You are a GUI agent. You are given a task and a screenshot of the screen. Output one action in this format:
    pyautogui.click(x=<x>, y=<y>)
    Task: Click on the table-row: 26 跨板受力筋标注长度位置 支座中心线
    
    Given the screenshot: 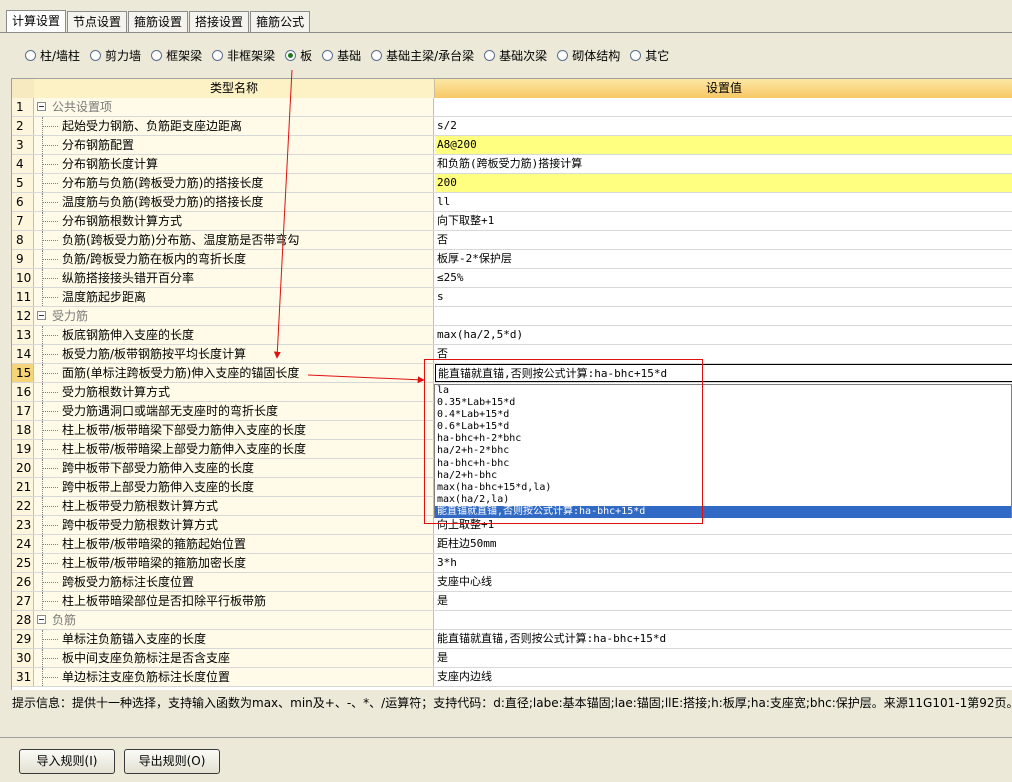 What is the action you would take?
    pyautogui.click(x=512, y=582)
    